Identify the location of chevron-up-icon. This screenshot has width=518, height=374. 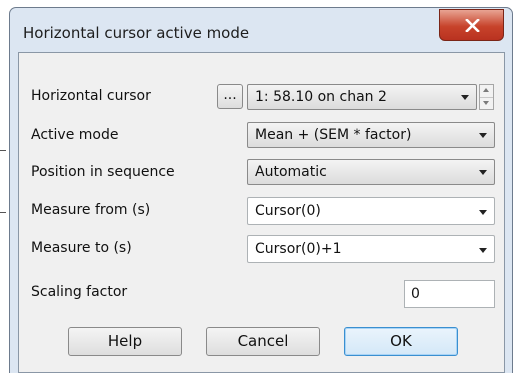
(486, 90).